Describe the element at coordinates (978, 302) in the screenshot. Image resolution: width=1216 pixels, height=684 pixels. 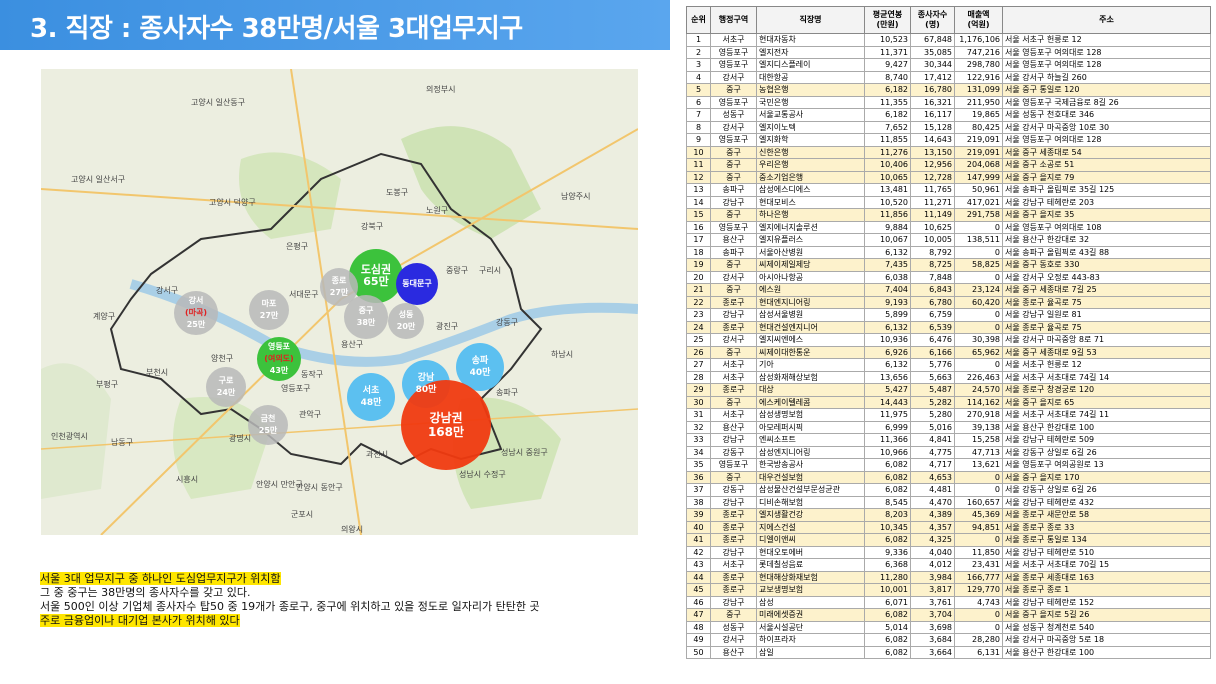
I see `table-cell: 60,420` at that location.